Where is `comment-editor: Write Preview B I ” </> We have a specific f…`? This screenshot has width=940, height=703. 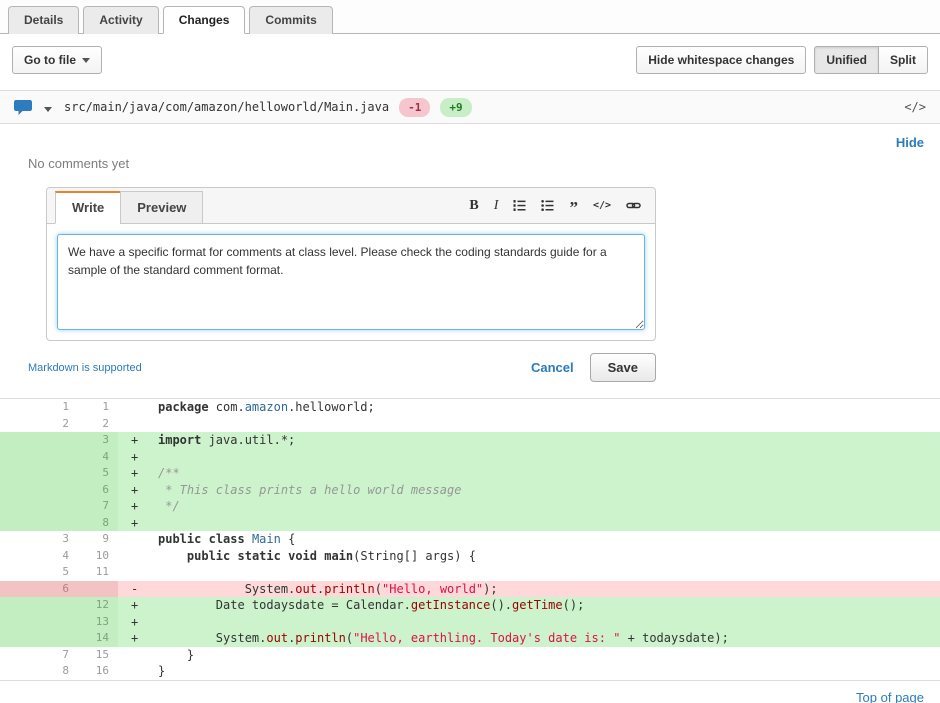 comment-editor: Write Preview B I ” </> We have a specific f… is located at coordinates (351, 264).